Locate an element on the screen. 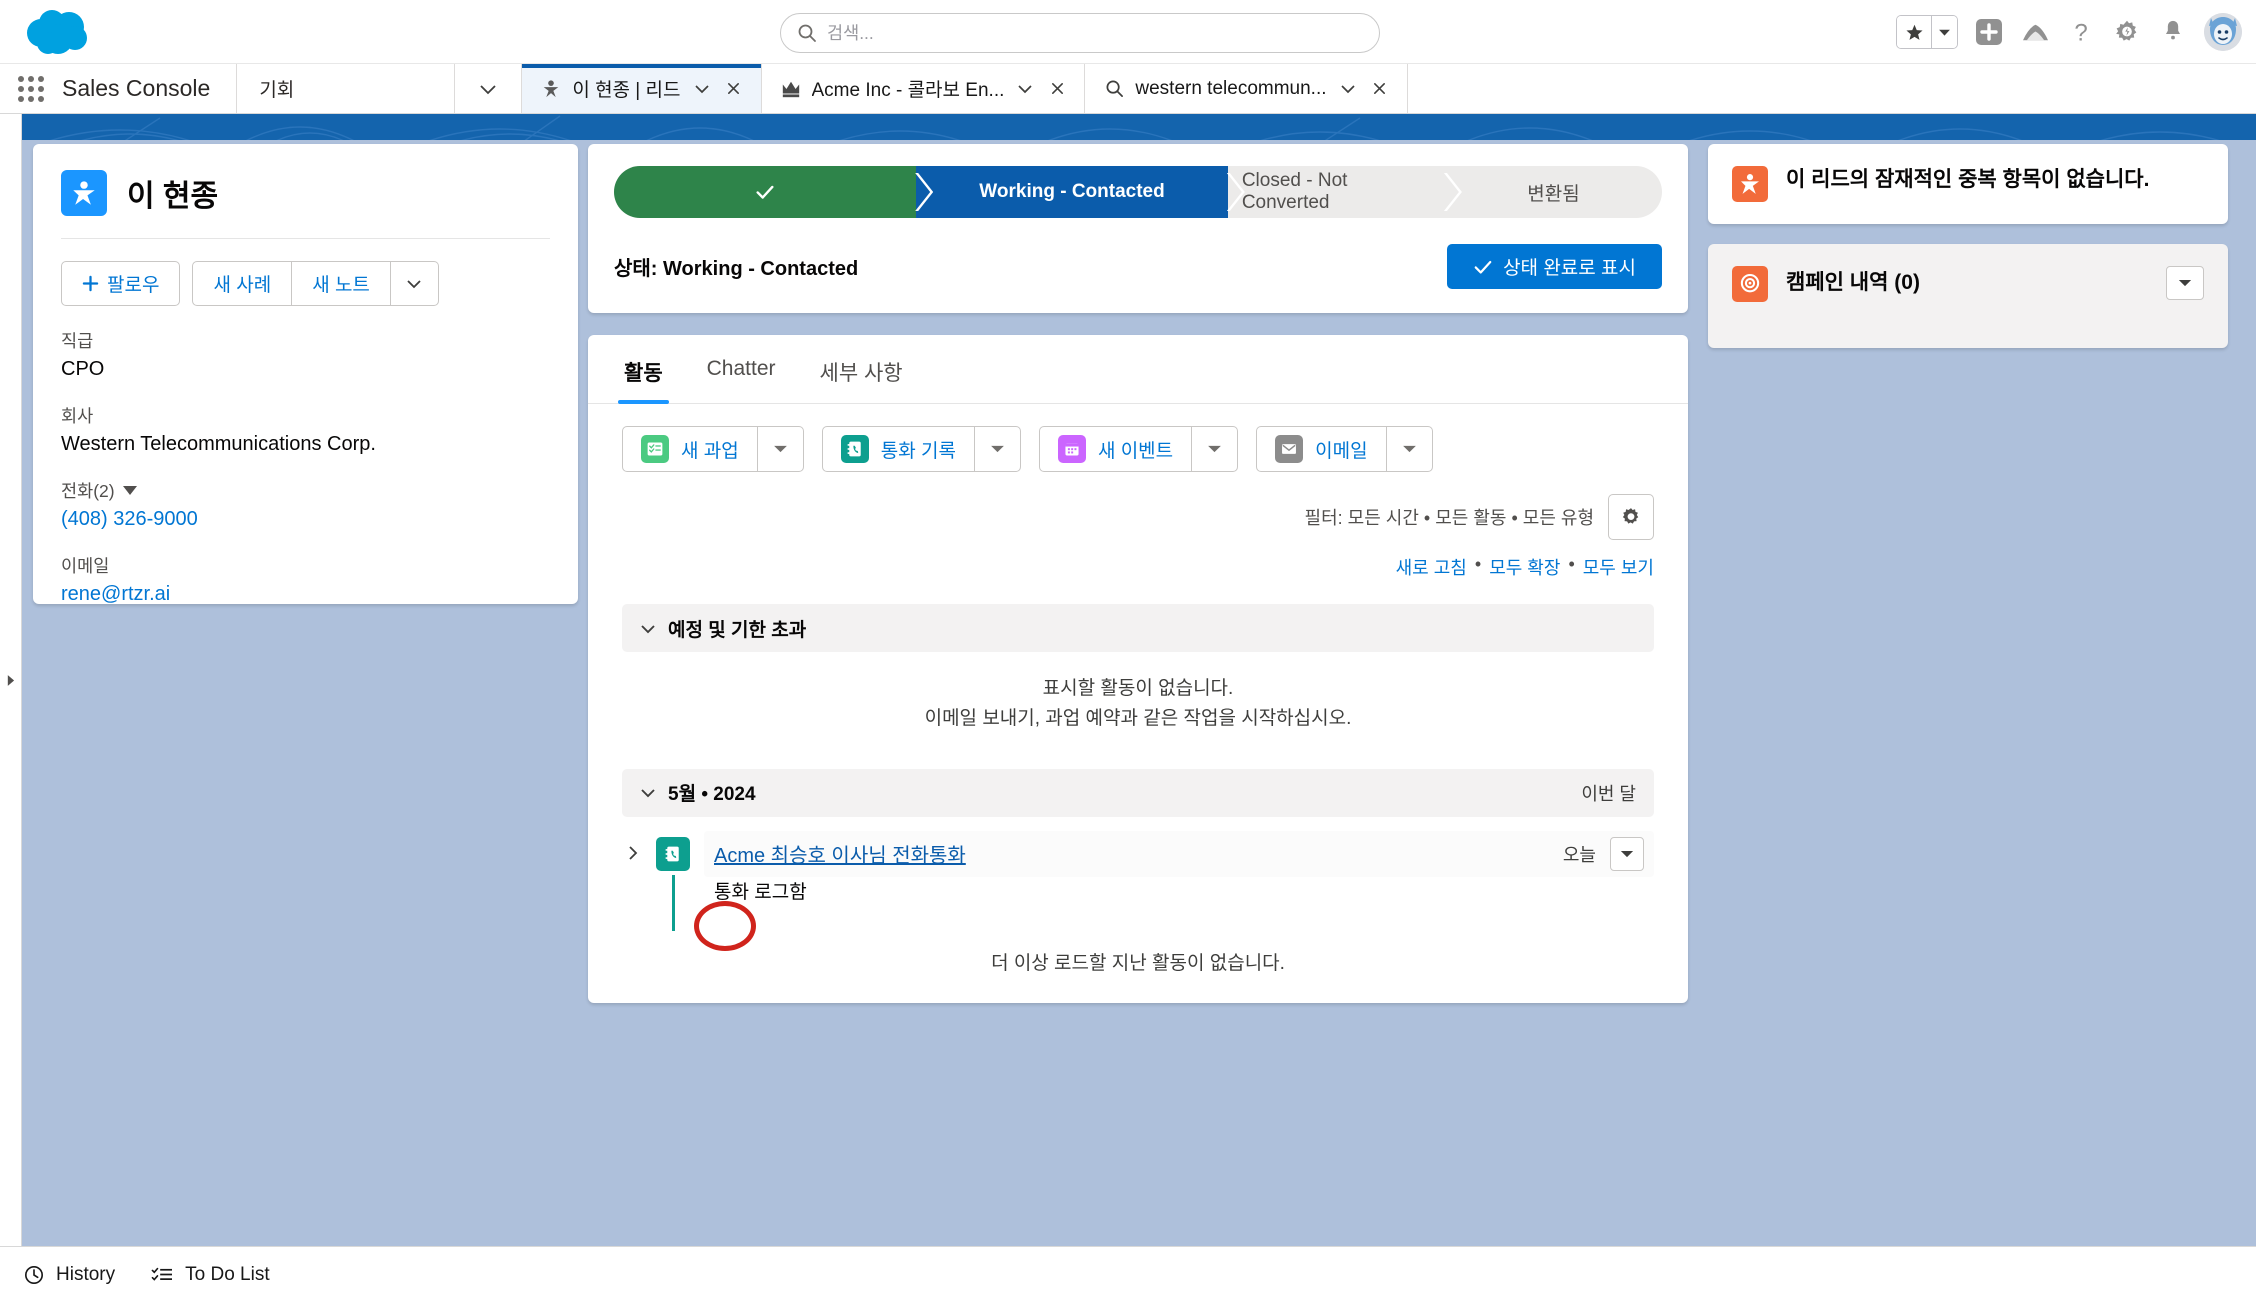 Image resolution: width=2256 pixels, height=1302 pixels. nav-chevron-down-icon is located at coordinates (488, 88).